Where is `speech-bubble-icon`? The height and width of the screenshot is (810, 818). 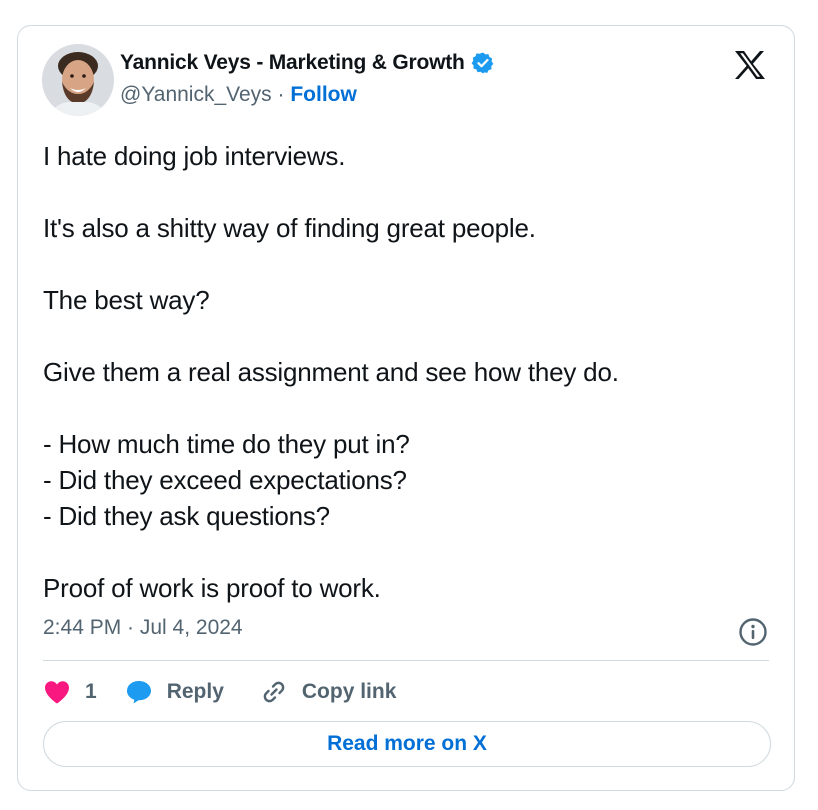
speech-bubble-icon is located at coordinates (138, 692).